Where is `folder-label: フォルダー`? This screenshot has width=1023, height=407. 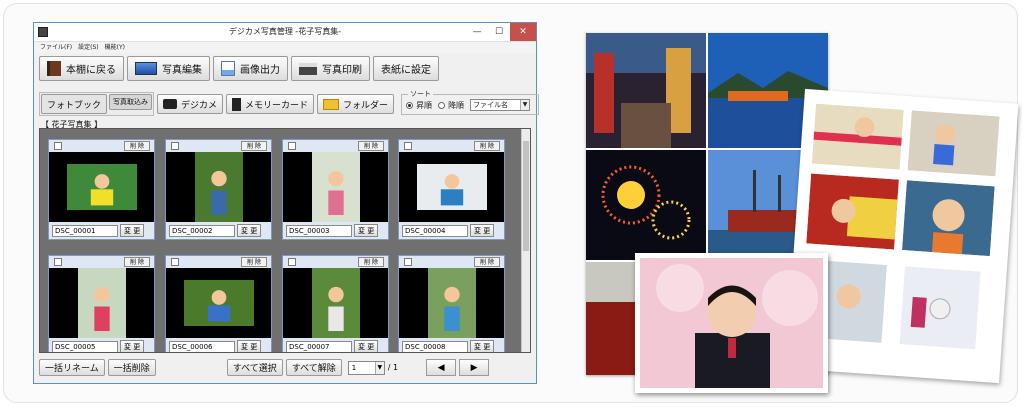 folder-label: フォルダー is located at coordinates (366, 105).